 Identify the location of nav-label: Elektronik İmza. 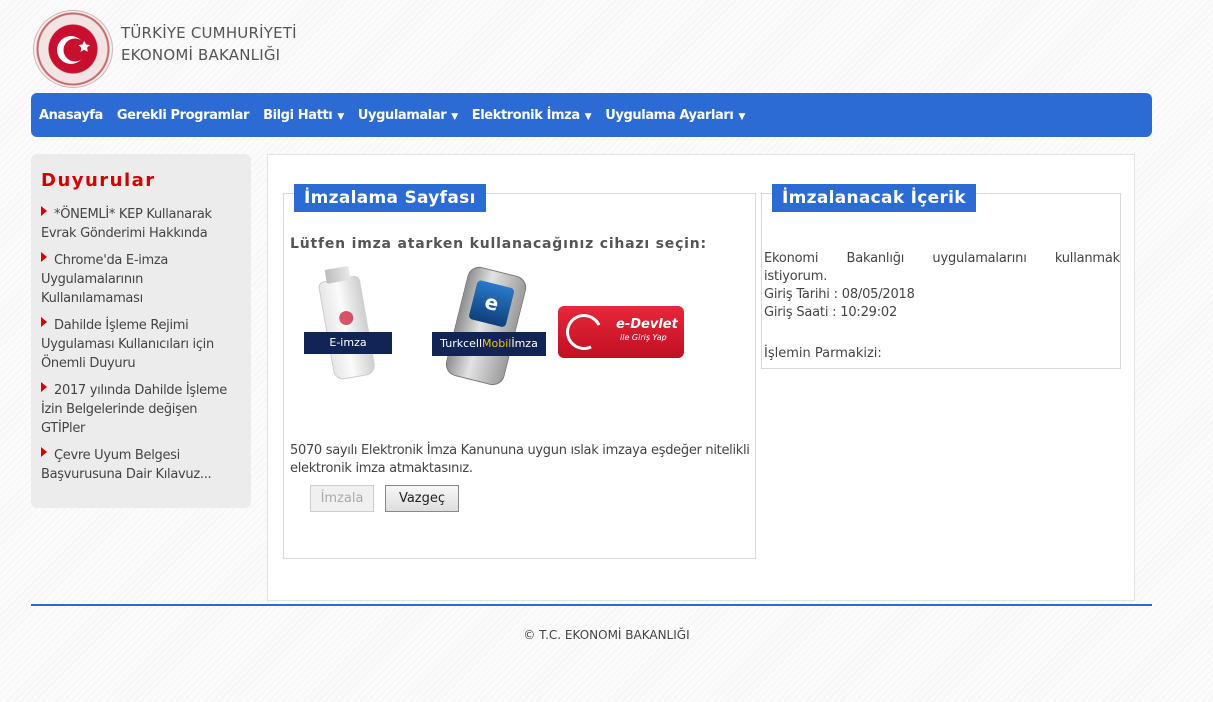
(525, 115).